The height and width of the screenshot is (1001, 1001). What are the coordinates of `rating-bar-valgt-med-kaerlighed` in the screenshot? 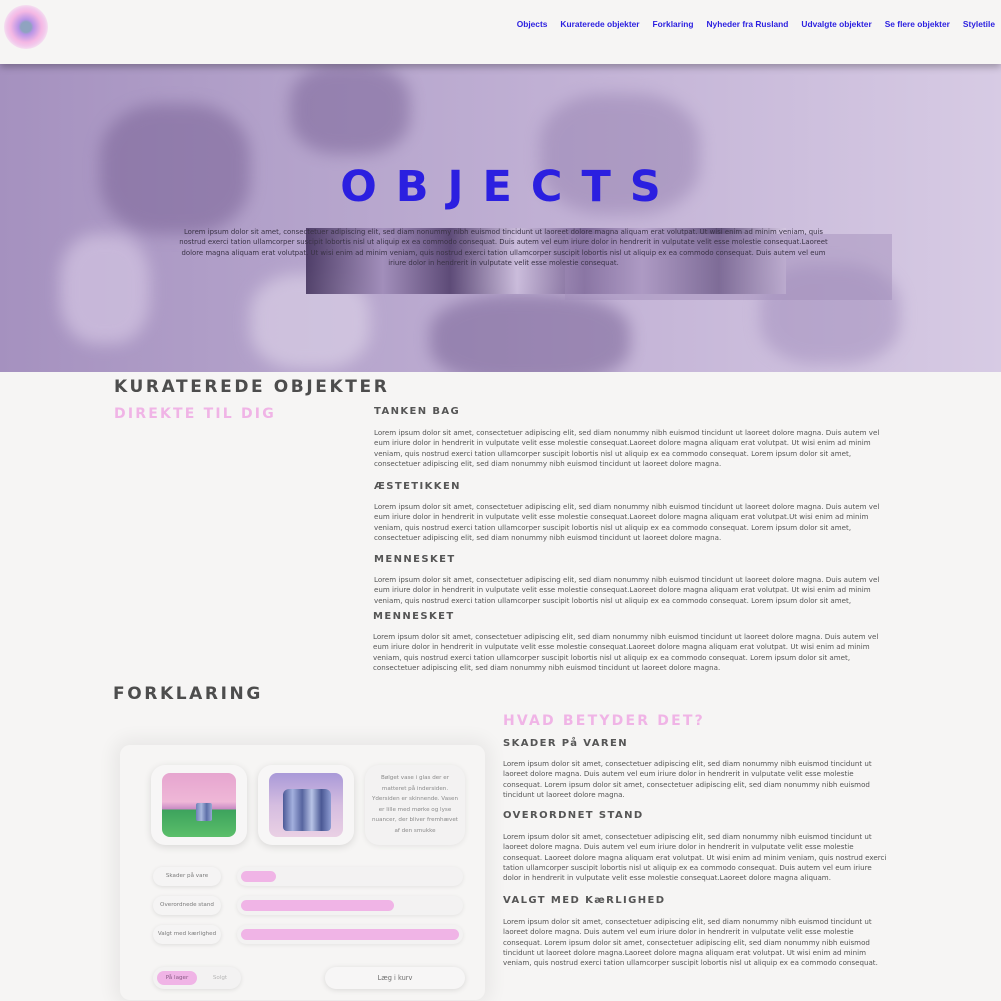 It's located at (350, 934).